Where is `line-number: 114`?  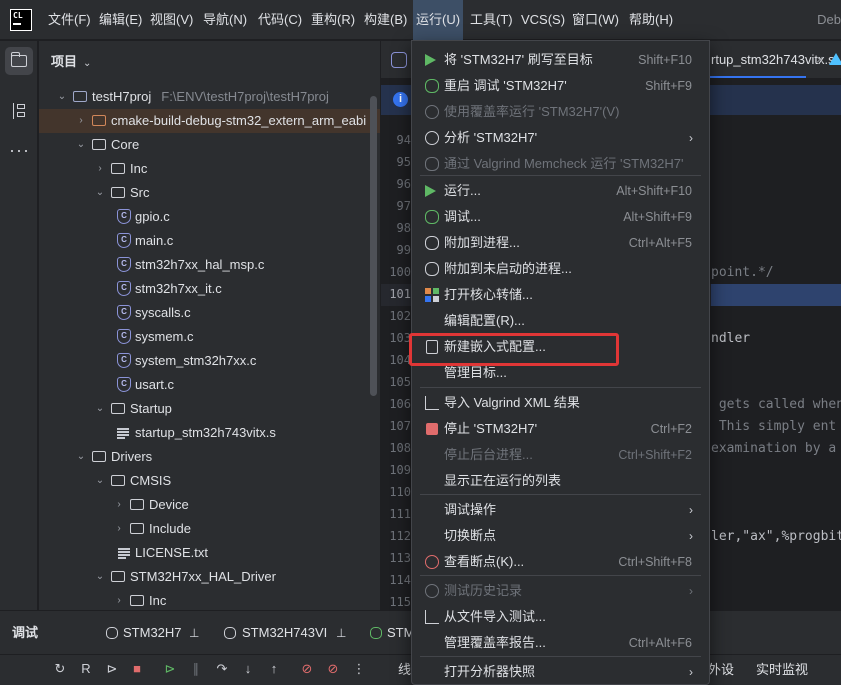
line-number: 114 is located at coordinates (396, 580).